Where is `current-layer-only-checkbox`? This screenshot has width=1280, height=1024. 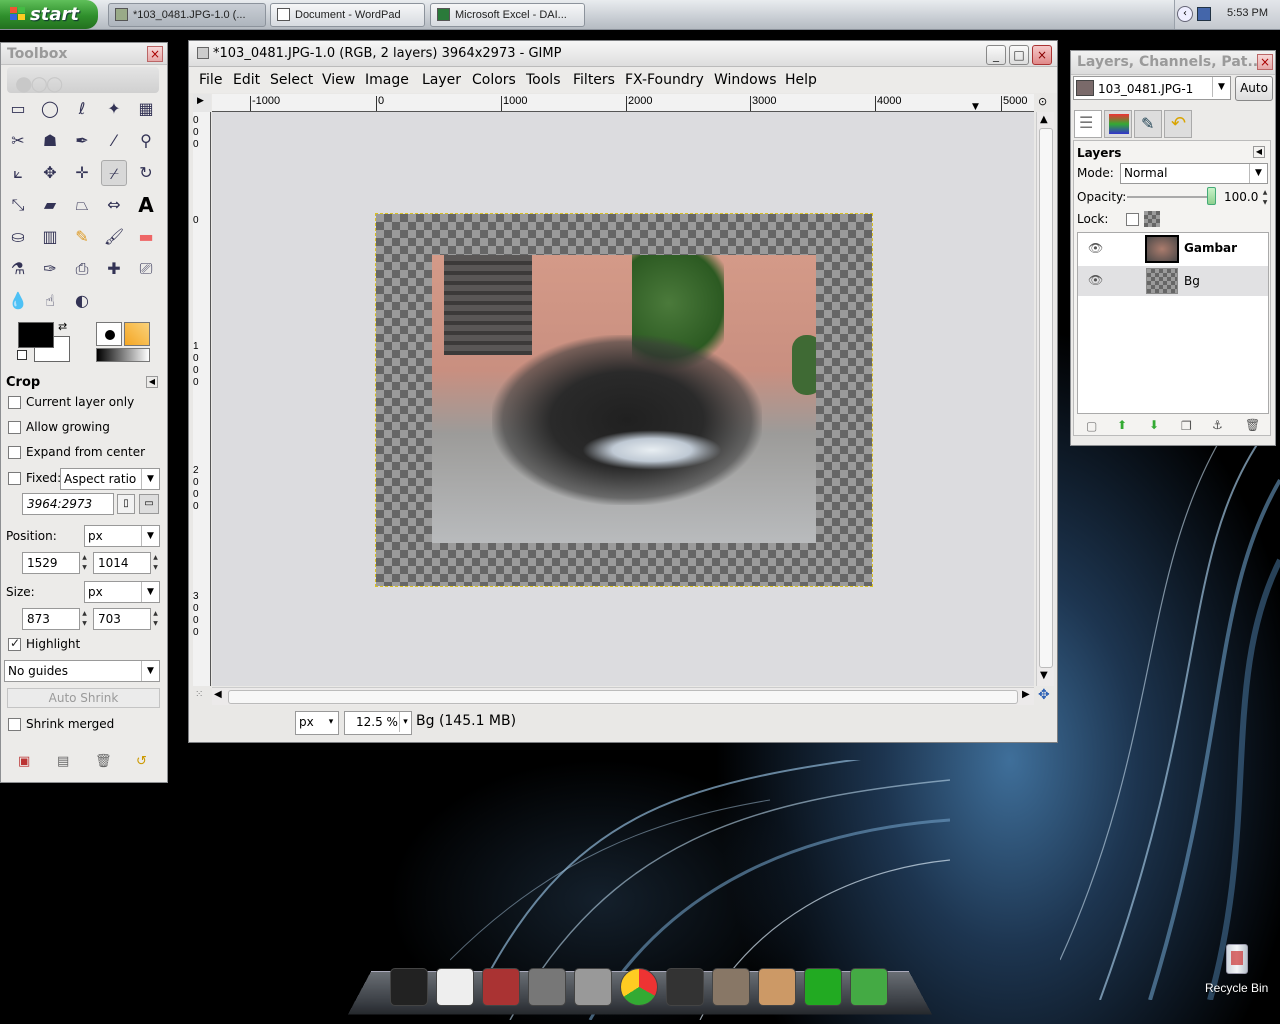 current-layer-only-checkbox is located at coordinates (14, 402).